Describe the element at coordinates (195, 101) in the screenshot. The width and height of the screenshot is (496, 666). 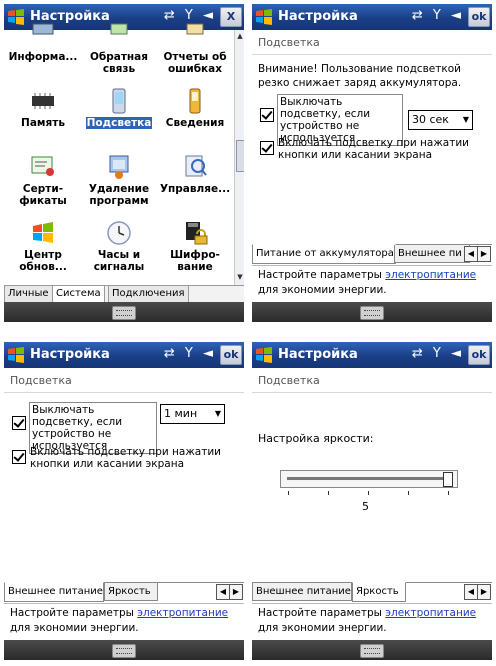
I see `about-icon` at that location.